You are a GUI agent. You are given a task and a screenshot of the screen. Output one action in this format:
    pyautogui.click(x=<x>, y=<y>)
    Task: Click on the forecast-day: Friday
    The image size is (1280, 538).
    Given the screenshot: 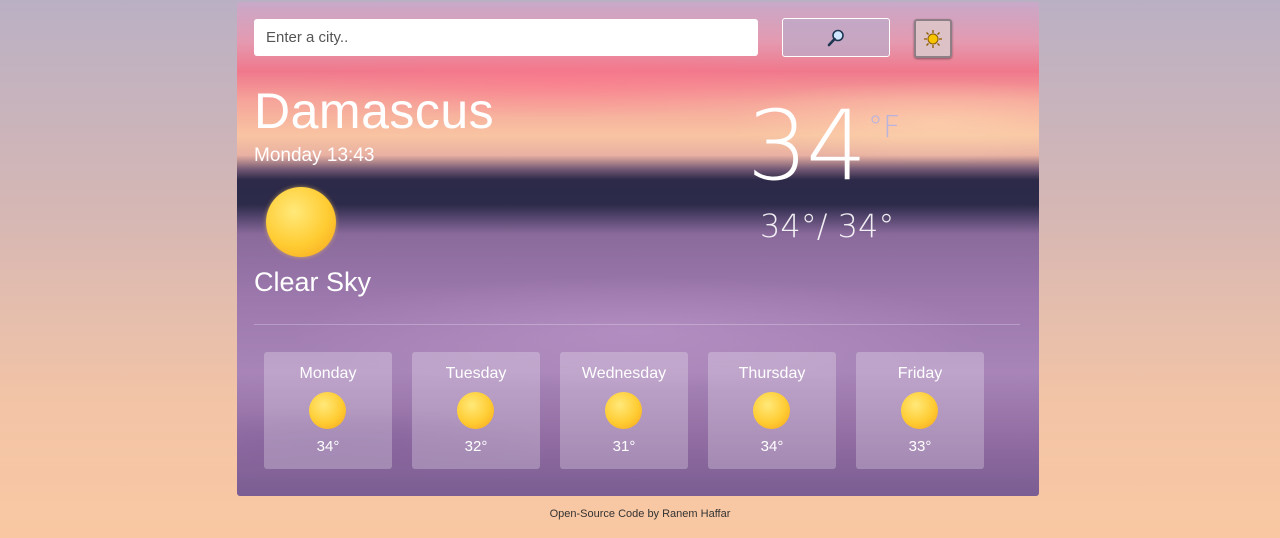 What is the action you would take?
    pyautogui.click(x=920, y=373)
    